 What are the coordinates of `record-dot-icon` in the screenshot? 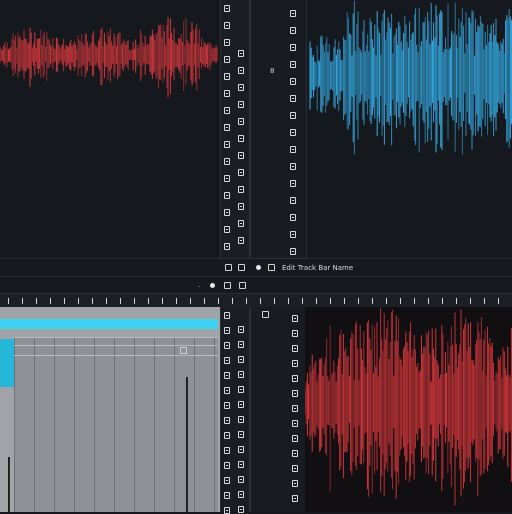 It's located at (258, 267).